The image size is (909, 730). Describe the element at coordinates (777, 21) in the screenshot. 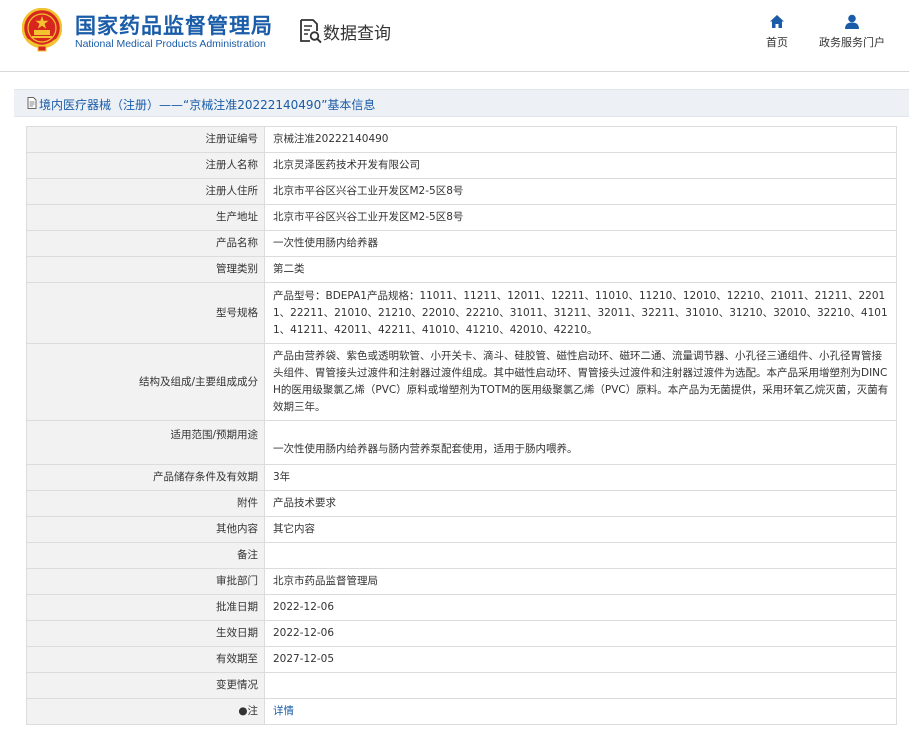

I see `home-icon` at that location.